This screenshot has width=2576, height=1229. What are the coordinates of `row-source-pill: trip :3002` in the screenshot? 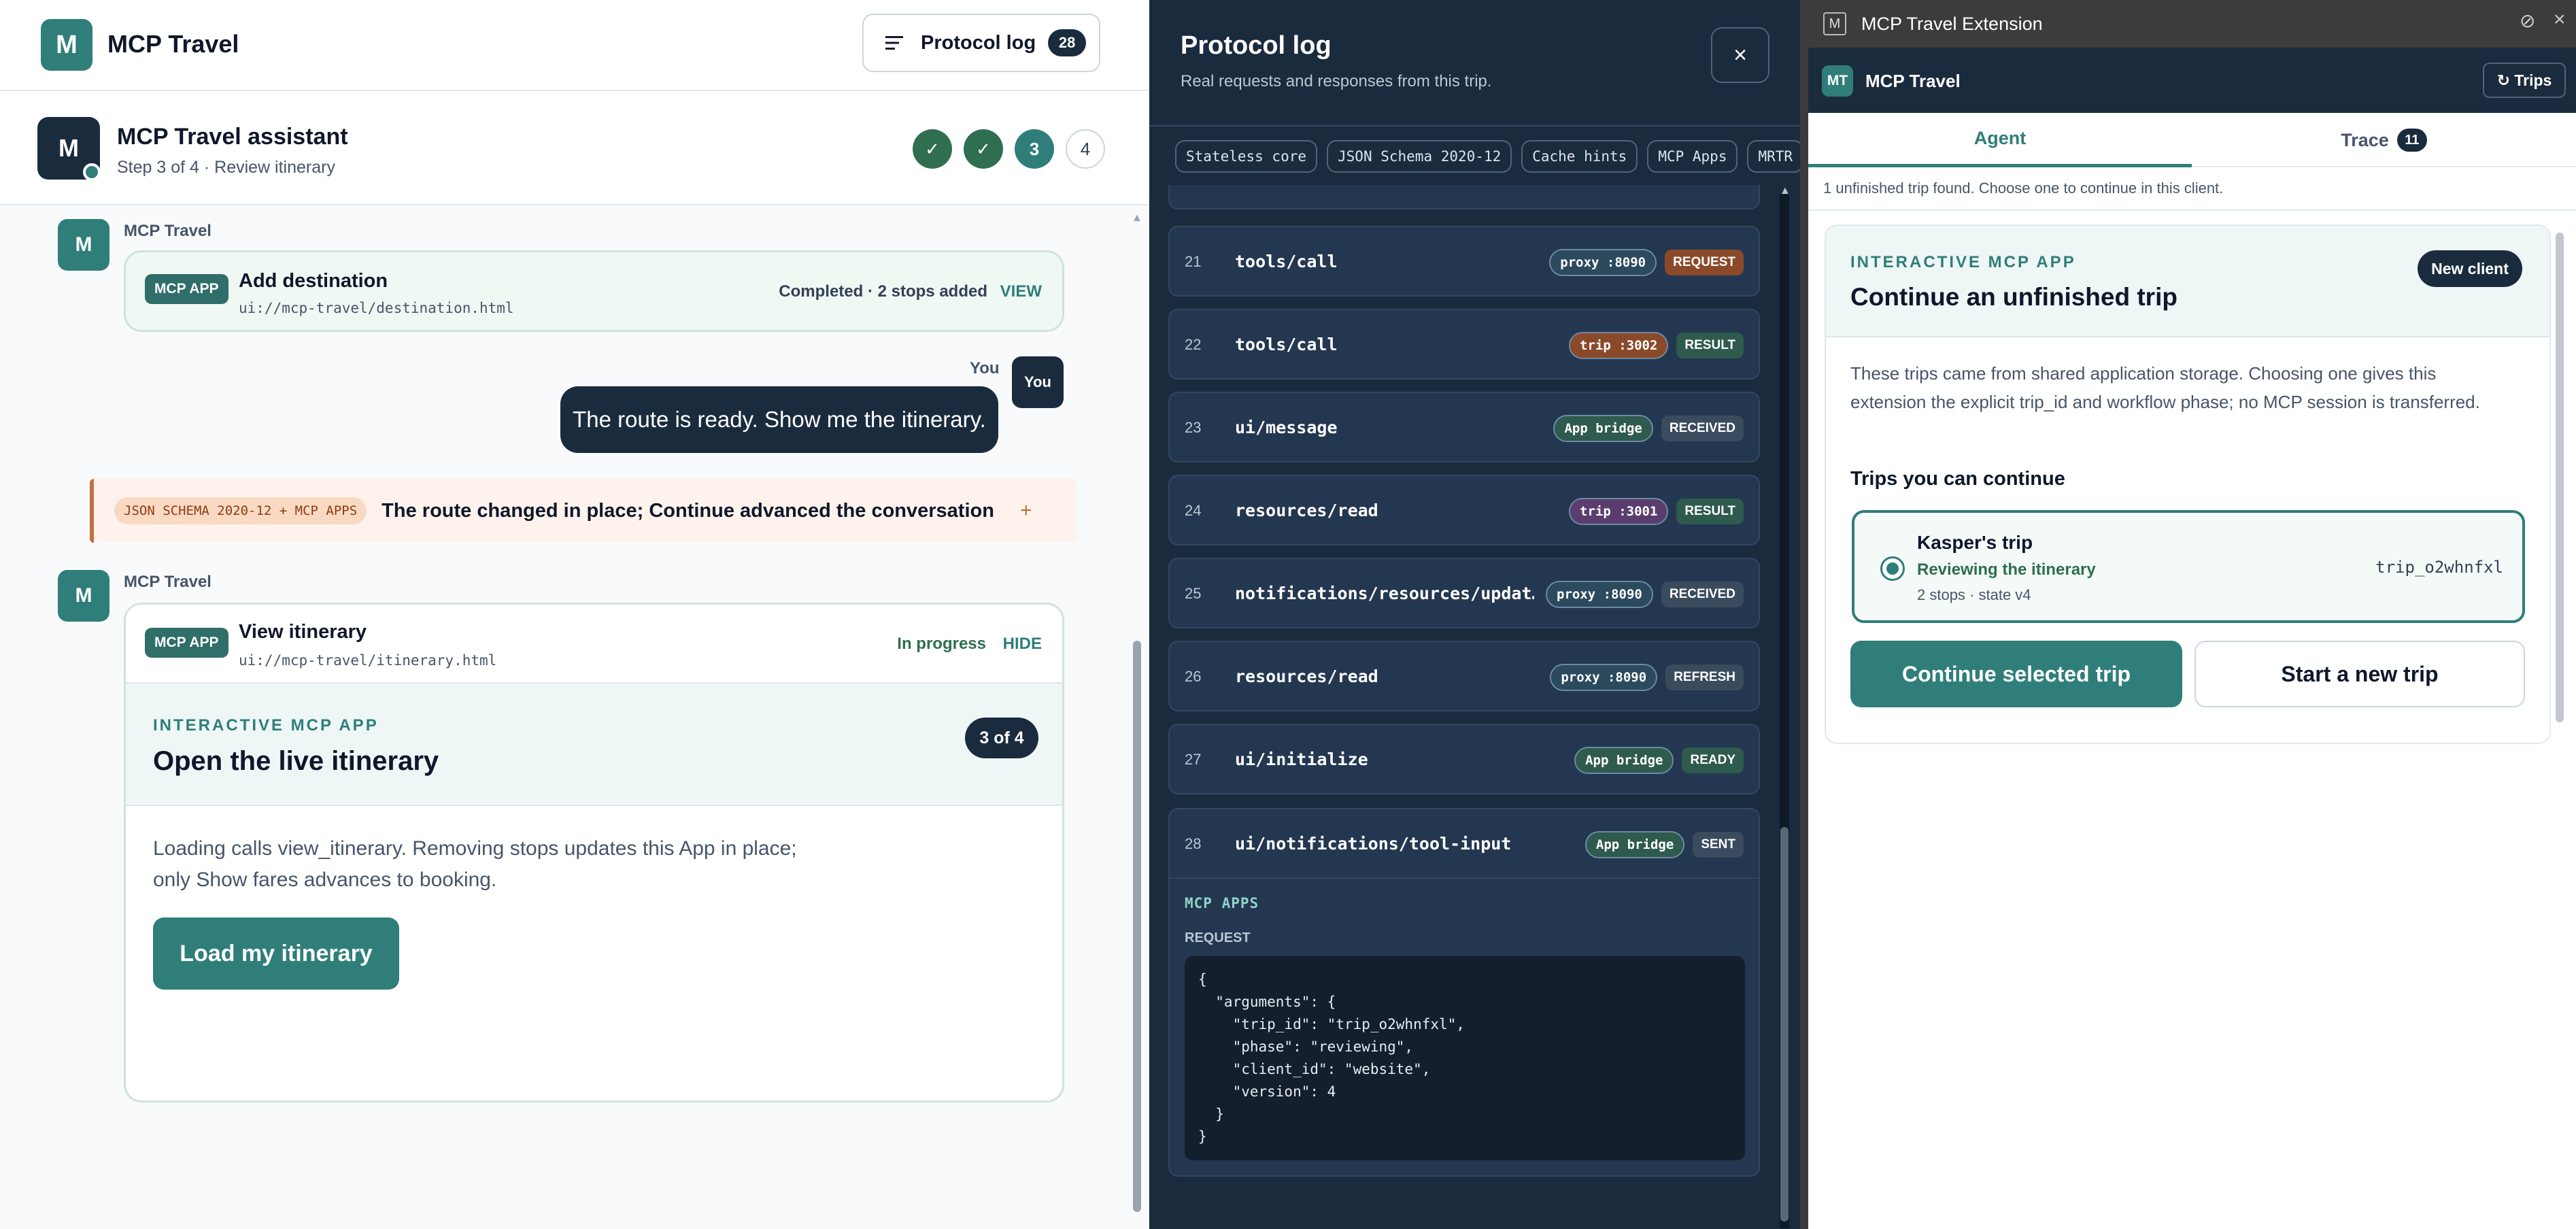 It's located at (1619, 345).